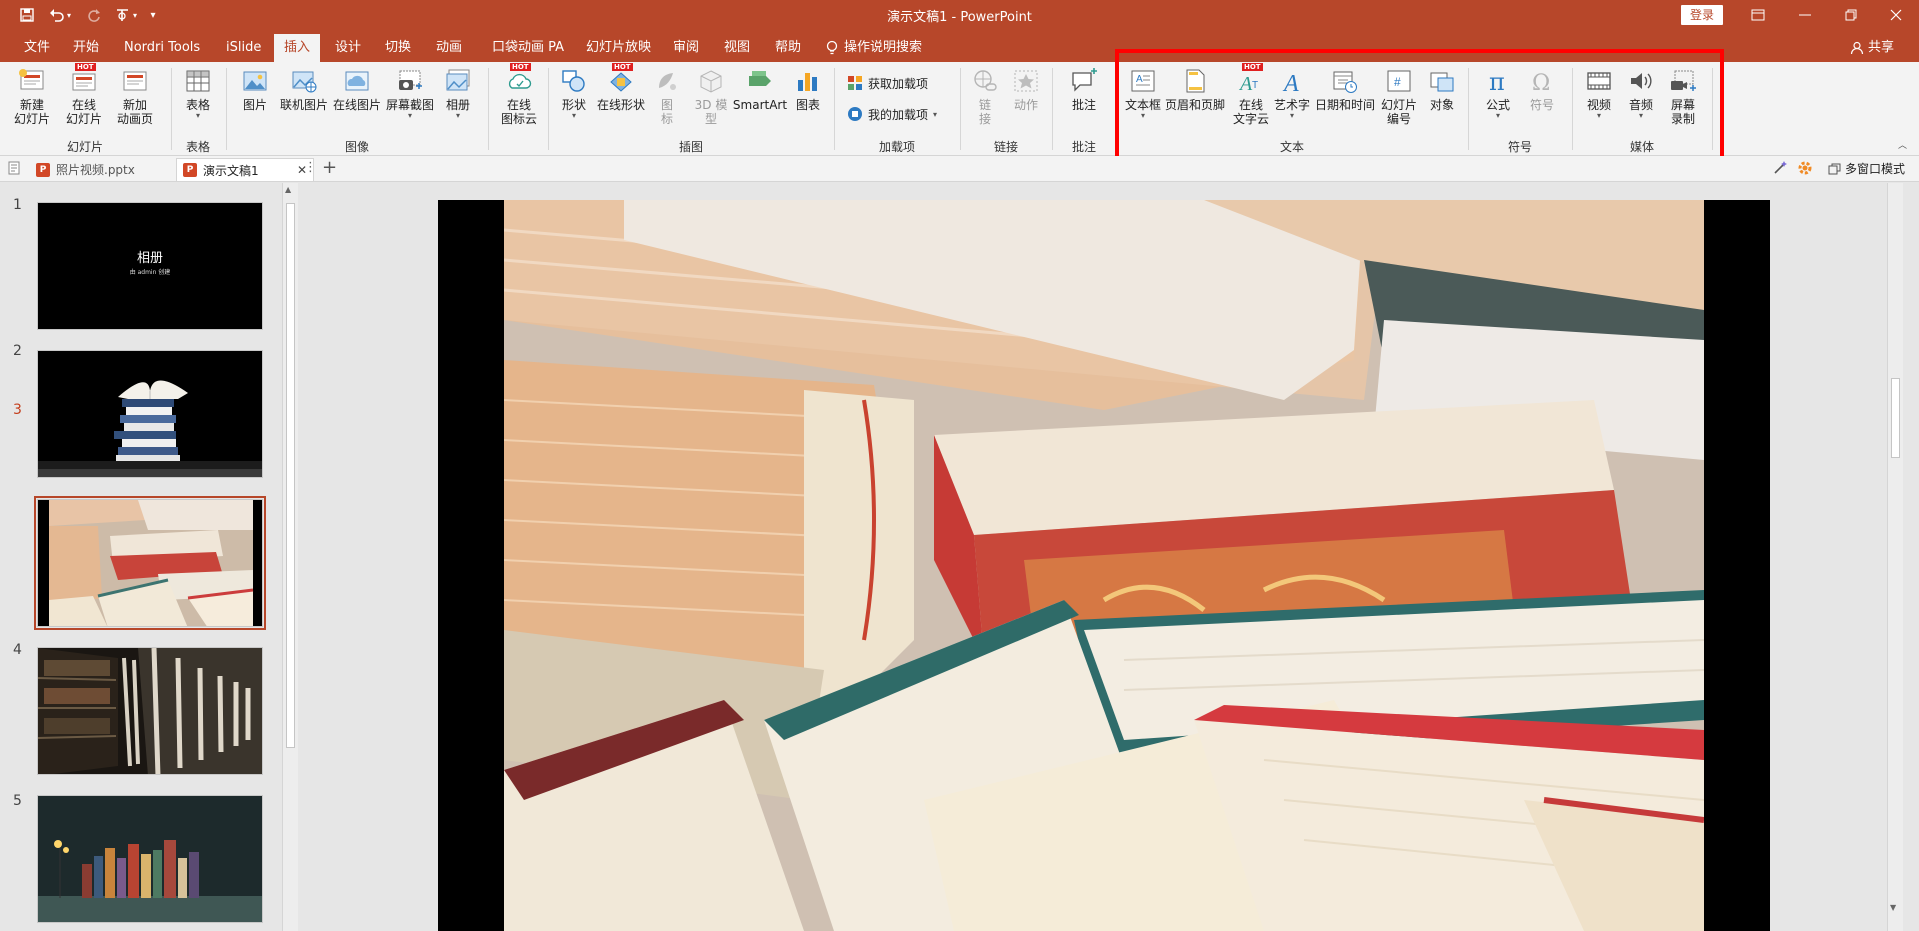 The image size is (1919, 931). What do you see at coordinates (618, 48) in the screenshot?
I see `tab-slideshow: 幻灯片放映` at bounding box center [618, 48].